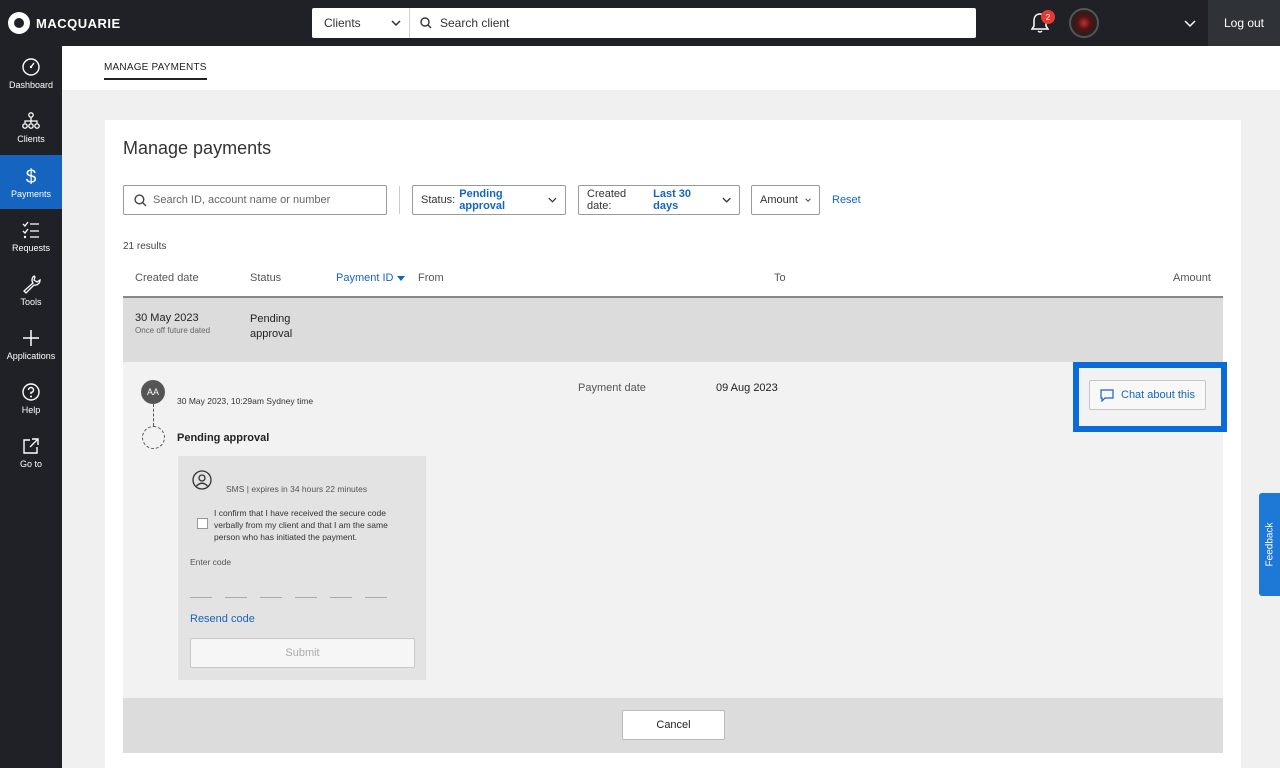 The width and height of the screenshot is (1280, 768). Describe the element at coordinates (747, 388) in the screenshot. I see `payment-date-value: 09 Aug 2023` at that location.